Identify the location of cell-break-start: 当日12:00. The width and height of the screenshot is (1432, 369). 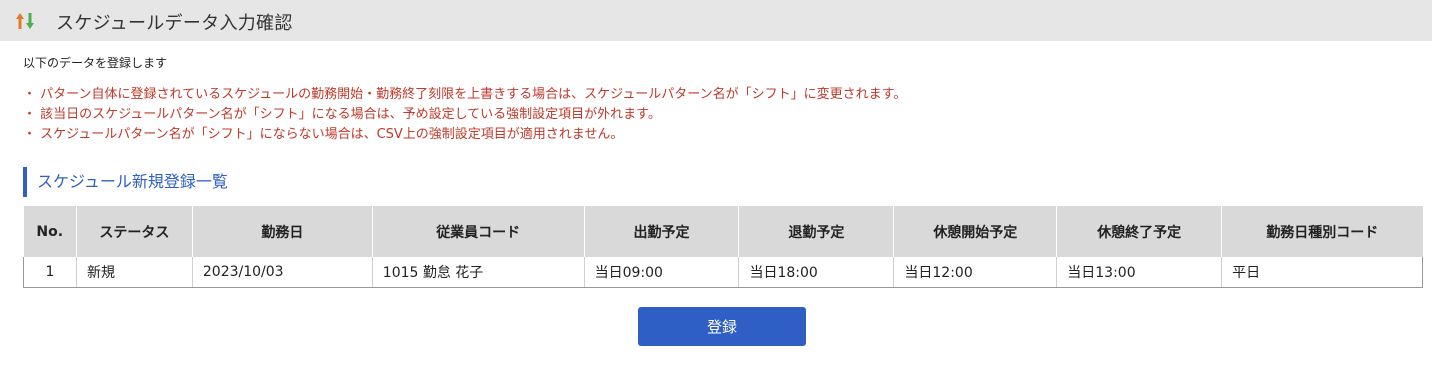
(975, 272).